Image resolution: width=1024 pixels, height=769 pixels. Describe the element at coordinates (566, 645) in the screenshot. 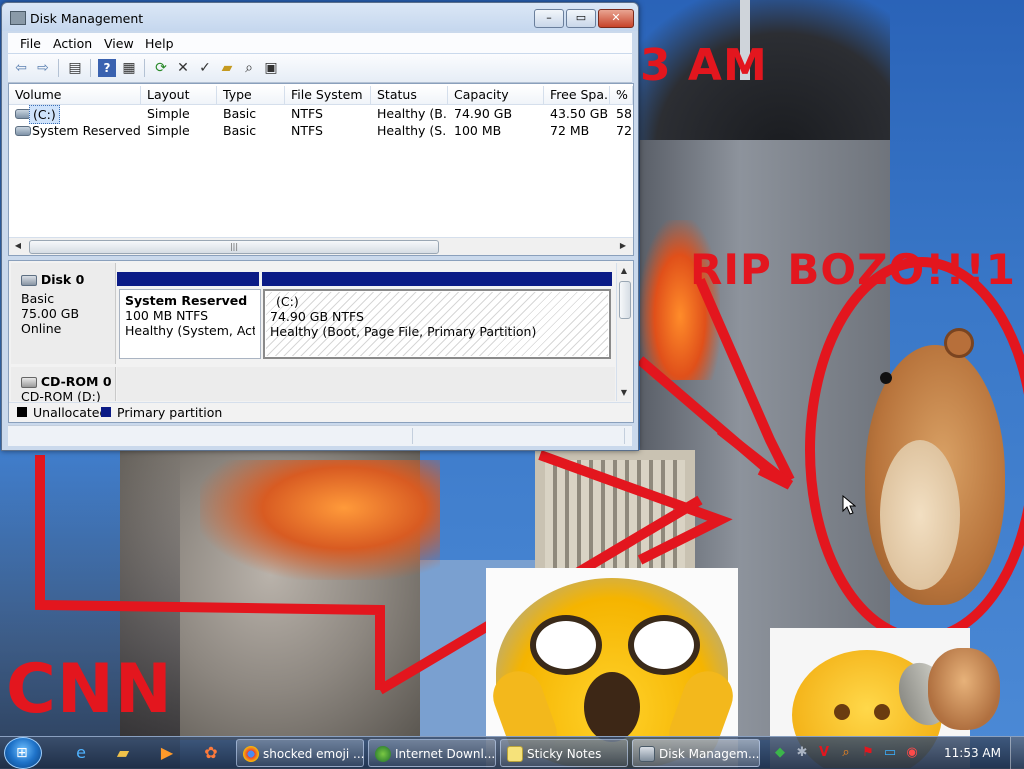

I see `emoji-left-eye` at that location.